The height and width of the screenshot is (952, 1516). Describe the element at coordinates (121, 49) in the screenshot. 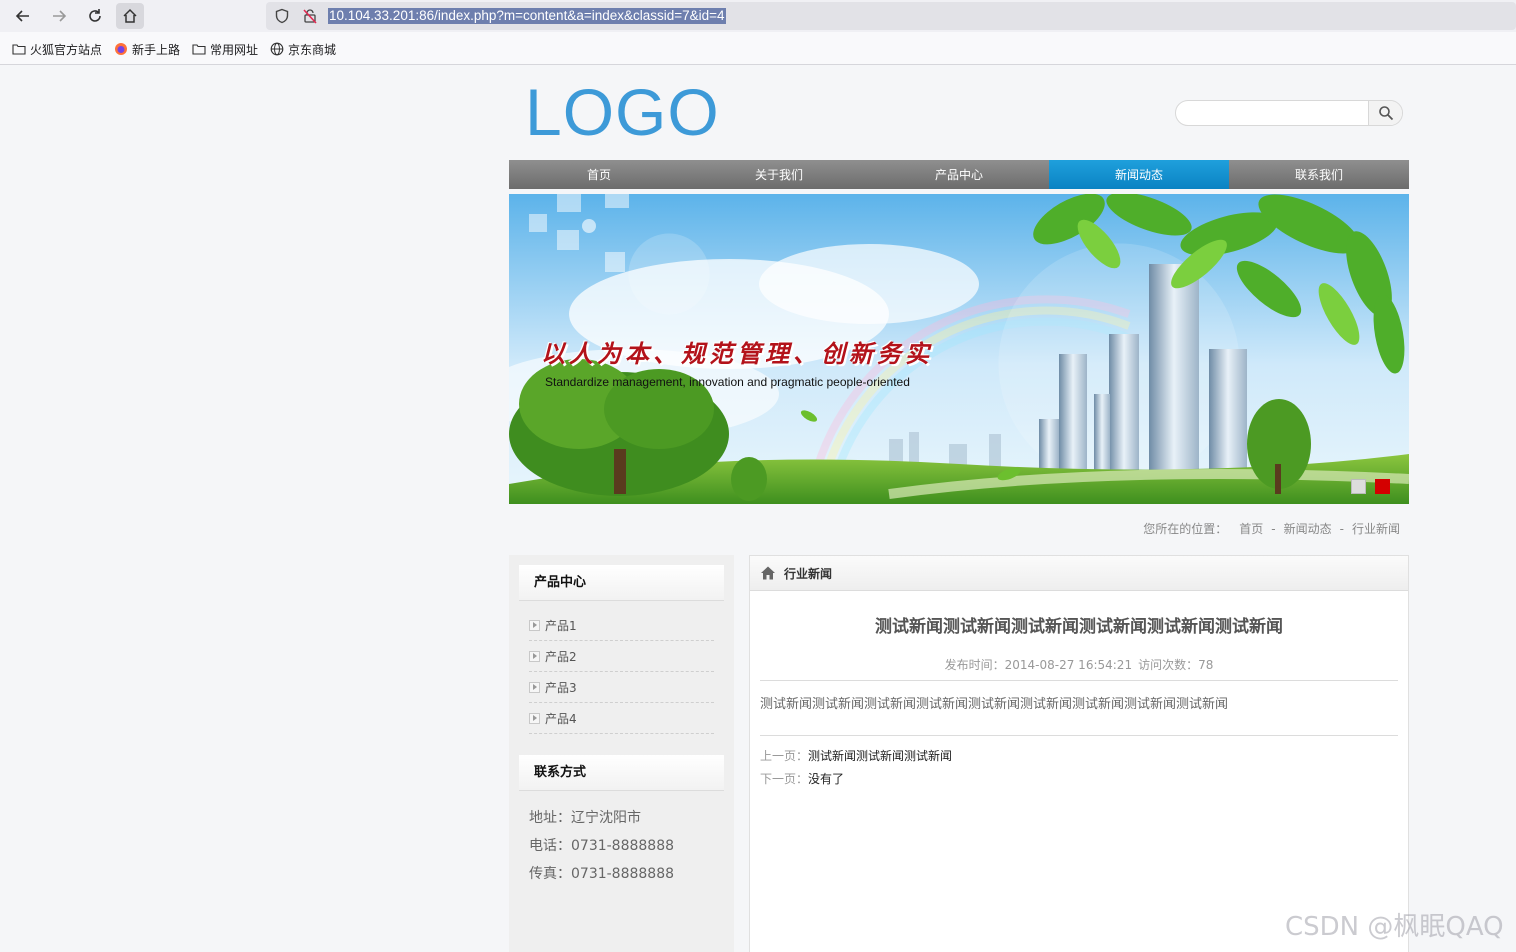

I see `firefox-icon` at that location.